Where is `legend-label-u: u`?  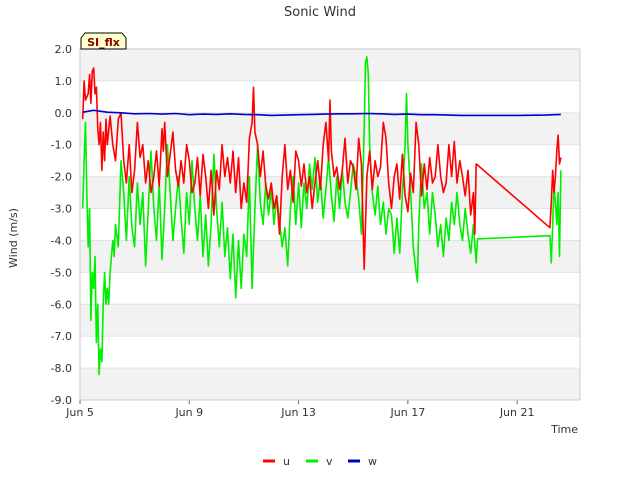
legend-label-u: u is located at coordinates (286, 461).